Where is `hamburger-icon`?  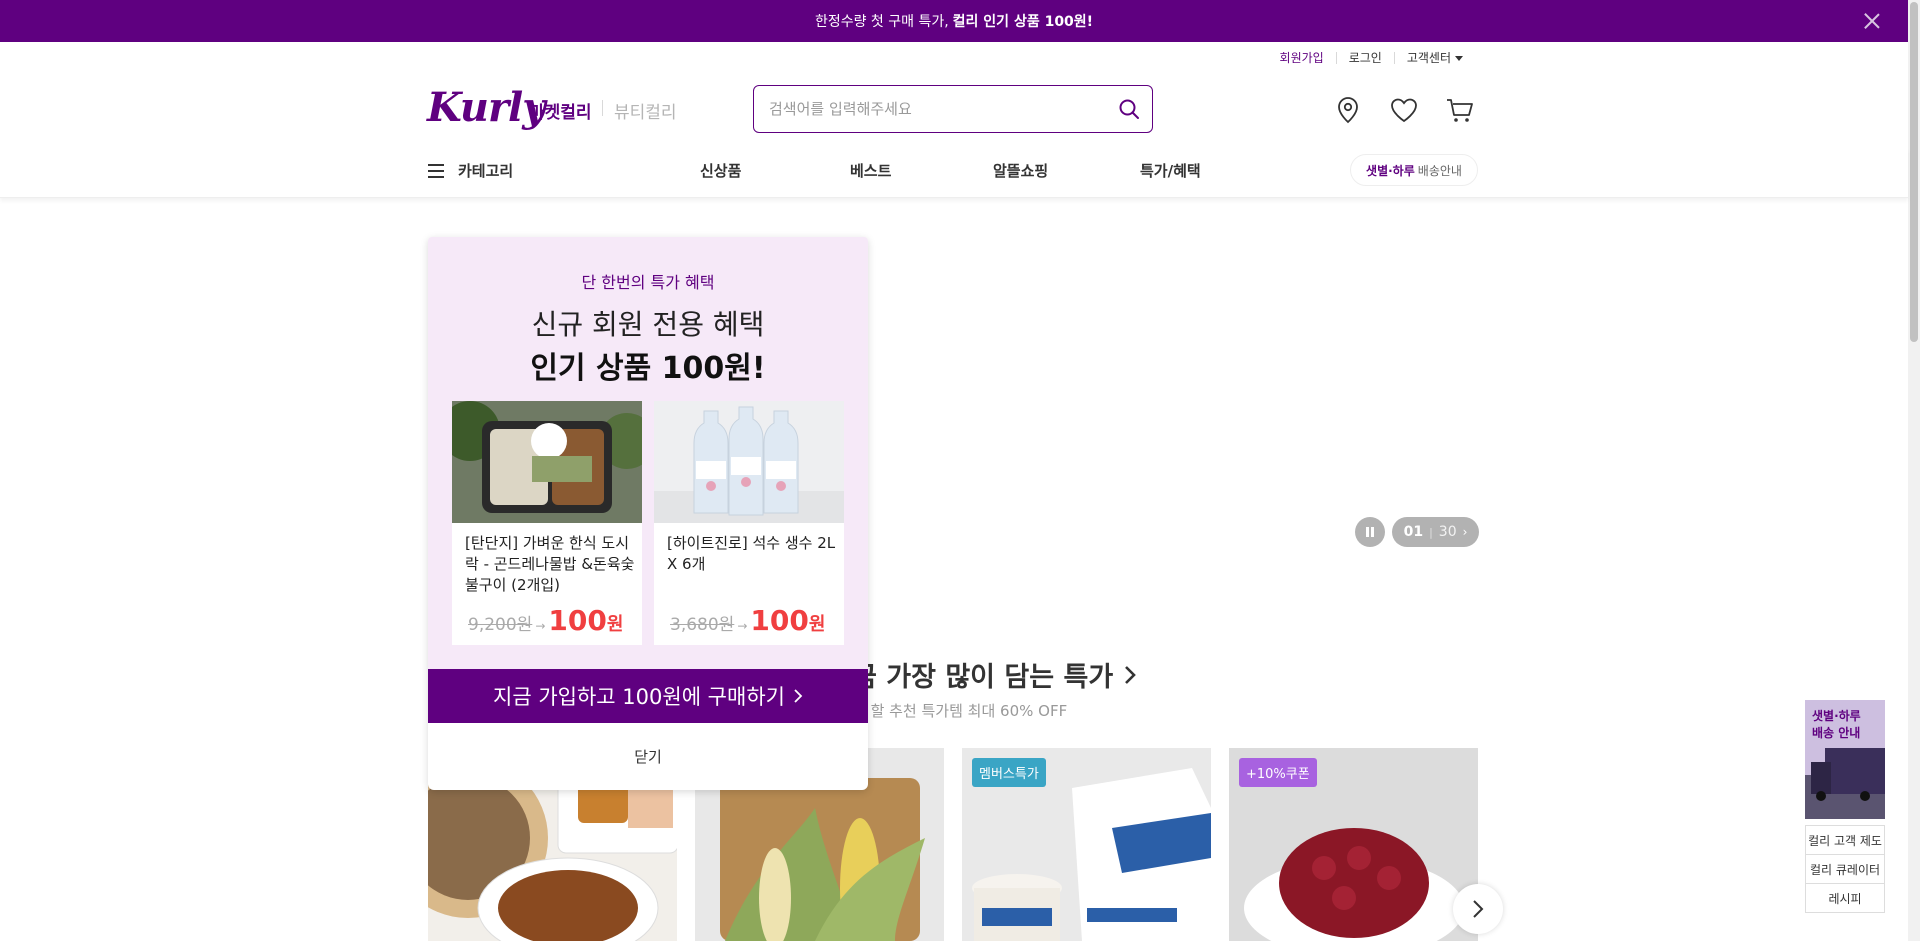
hamburger-icon is located at coordinates (436, 170).